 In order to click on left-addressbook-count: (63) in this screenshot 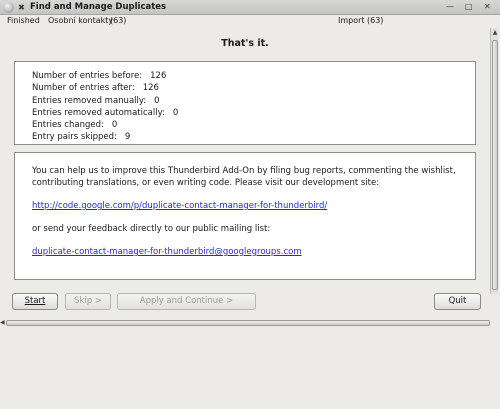, I will do `click(118, 20)`.